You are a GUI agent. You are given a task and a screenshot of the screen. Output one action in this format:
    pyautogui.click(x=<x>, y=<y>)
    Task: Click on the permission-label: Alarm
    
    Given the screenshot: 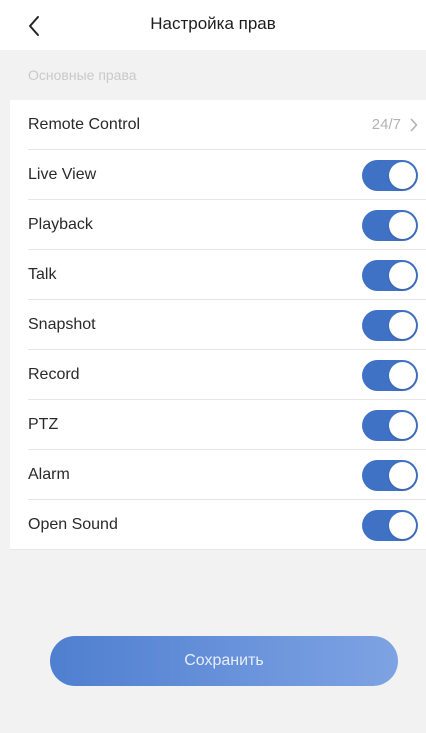 What is the action you would take?
    pyautogui.click(x=49, y=474)
    